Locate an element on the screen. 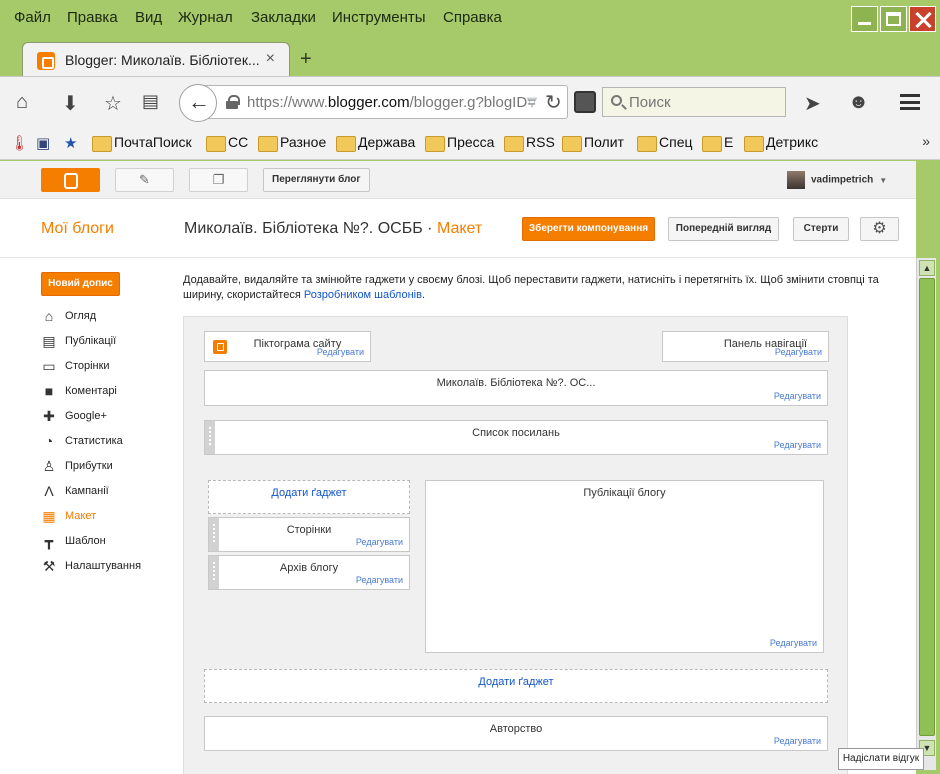  page-scrollbar: ▲ ▼ is located at coordinates (926, 514).